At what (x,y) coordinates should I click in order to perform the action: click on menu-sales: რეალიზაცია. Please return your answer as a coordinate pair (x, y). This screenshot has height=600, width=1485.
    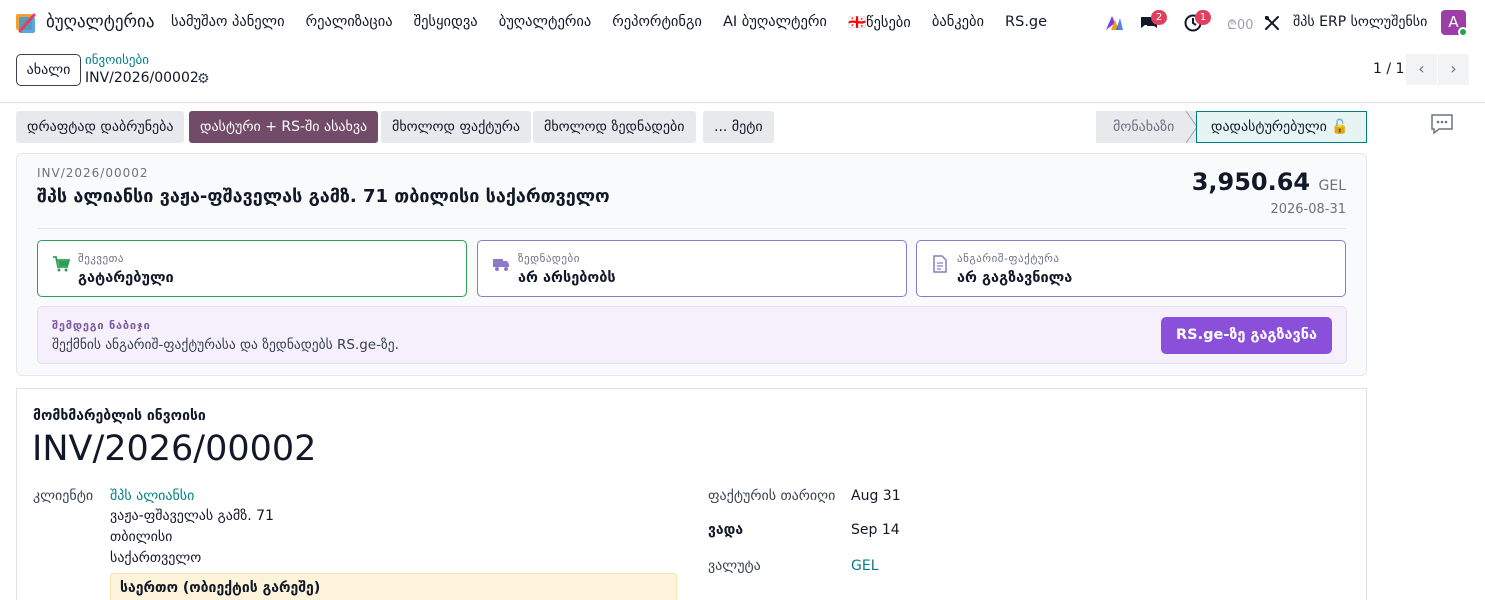
    Looking at the image, I should click on (349, 22).